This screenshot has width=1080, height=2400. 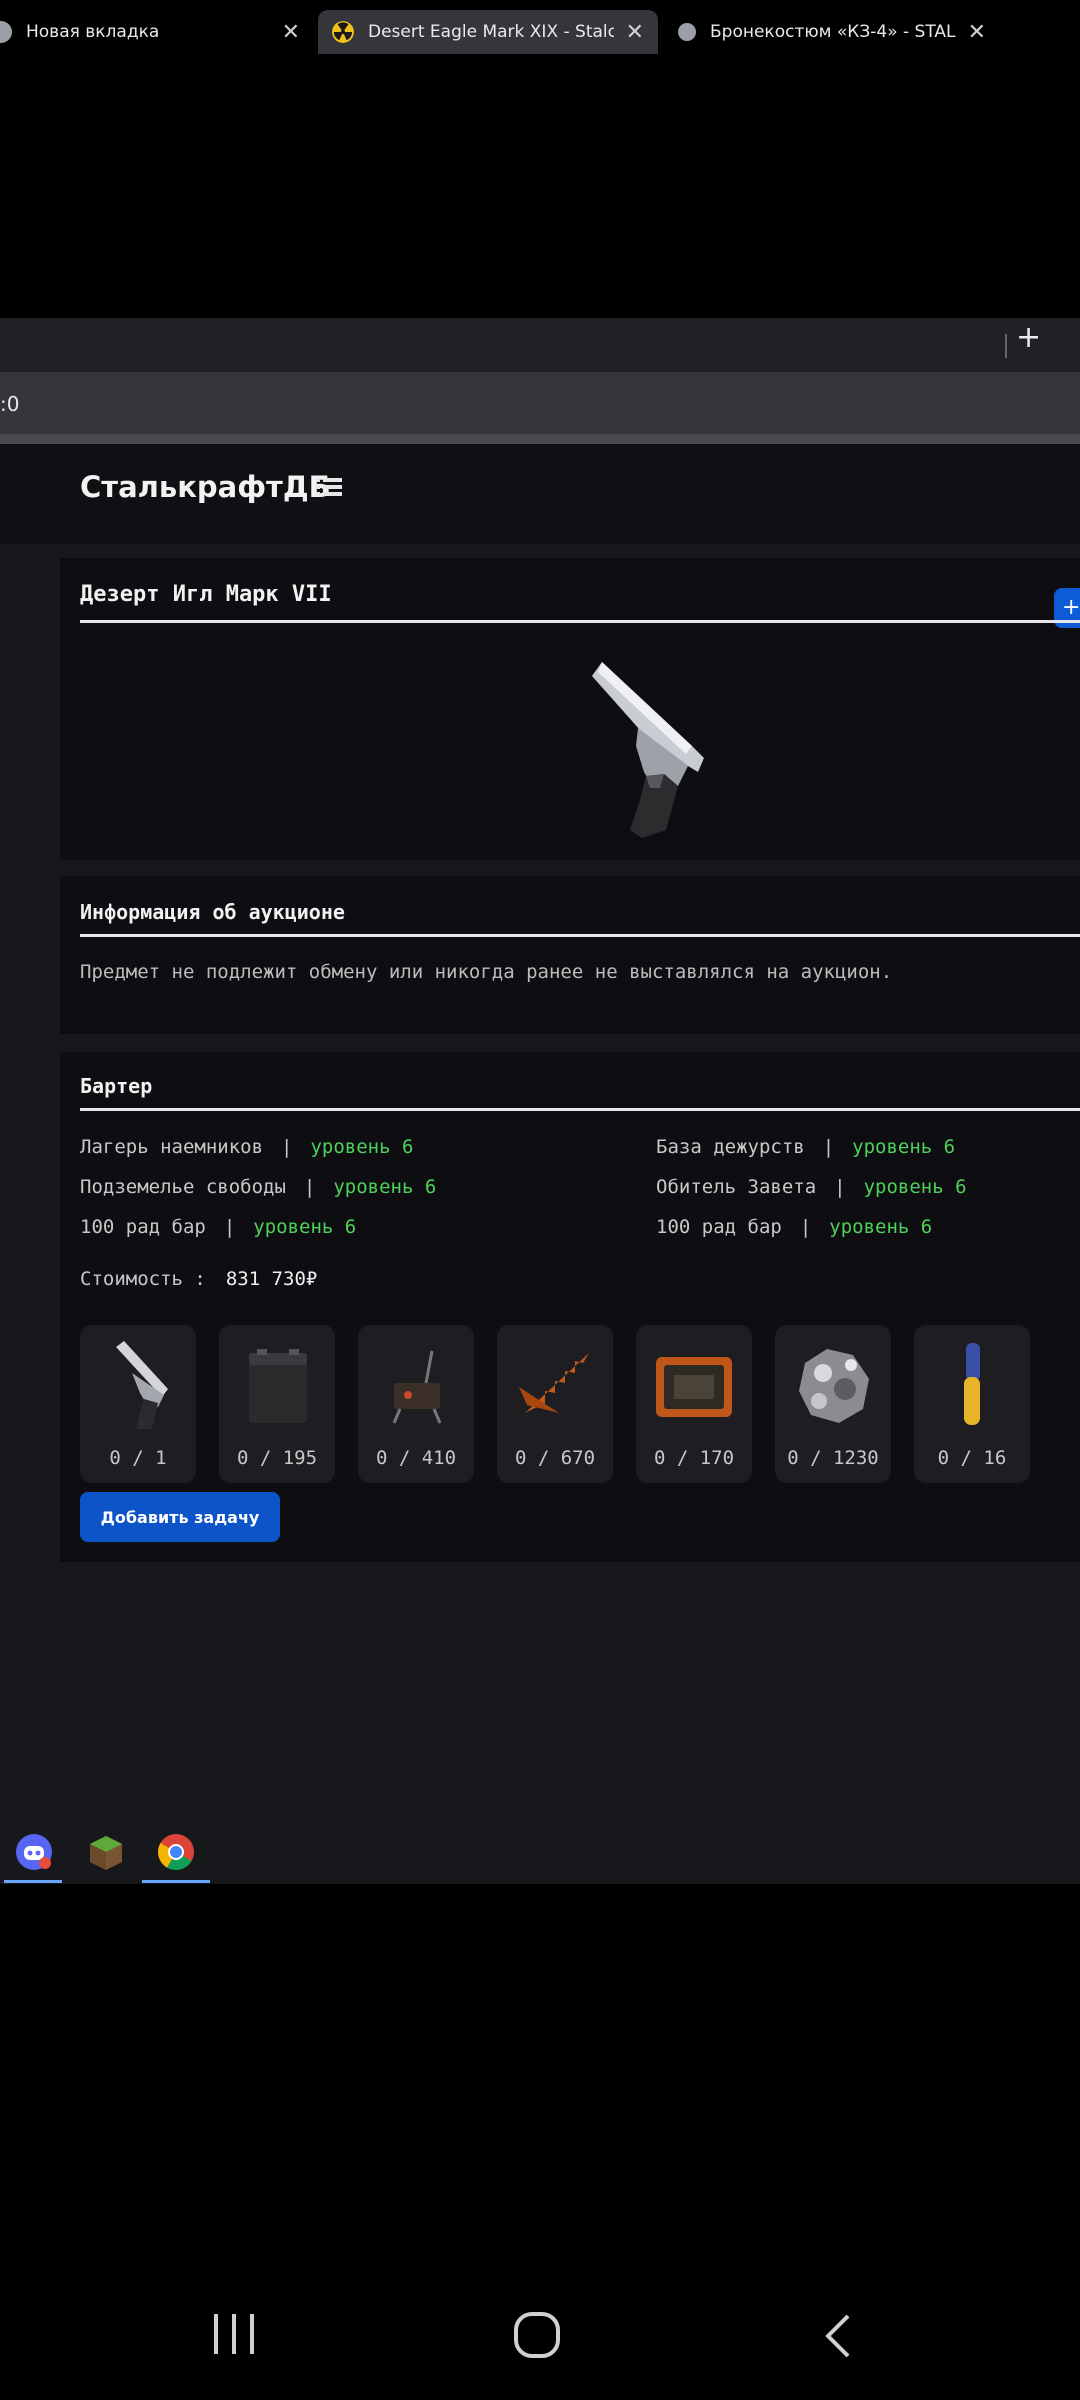 What do you see at coordinates (329, 489) in the screenshot?
I see `list-icon` at bounding box center [329, 489].